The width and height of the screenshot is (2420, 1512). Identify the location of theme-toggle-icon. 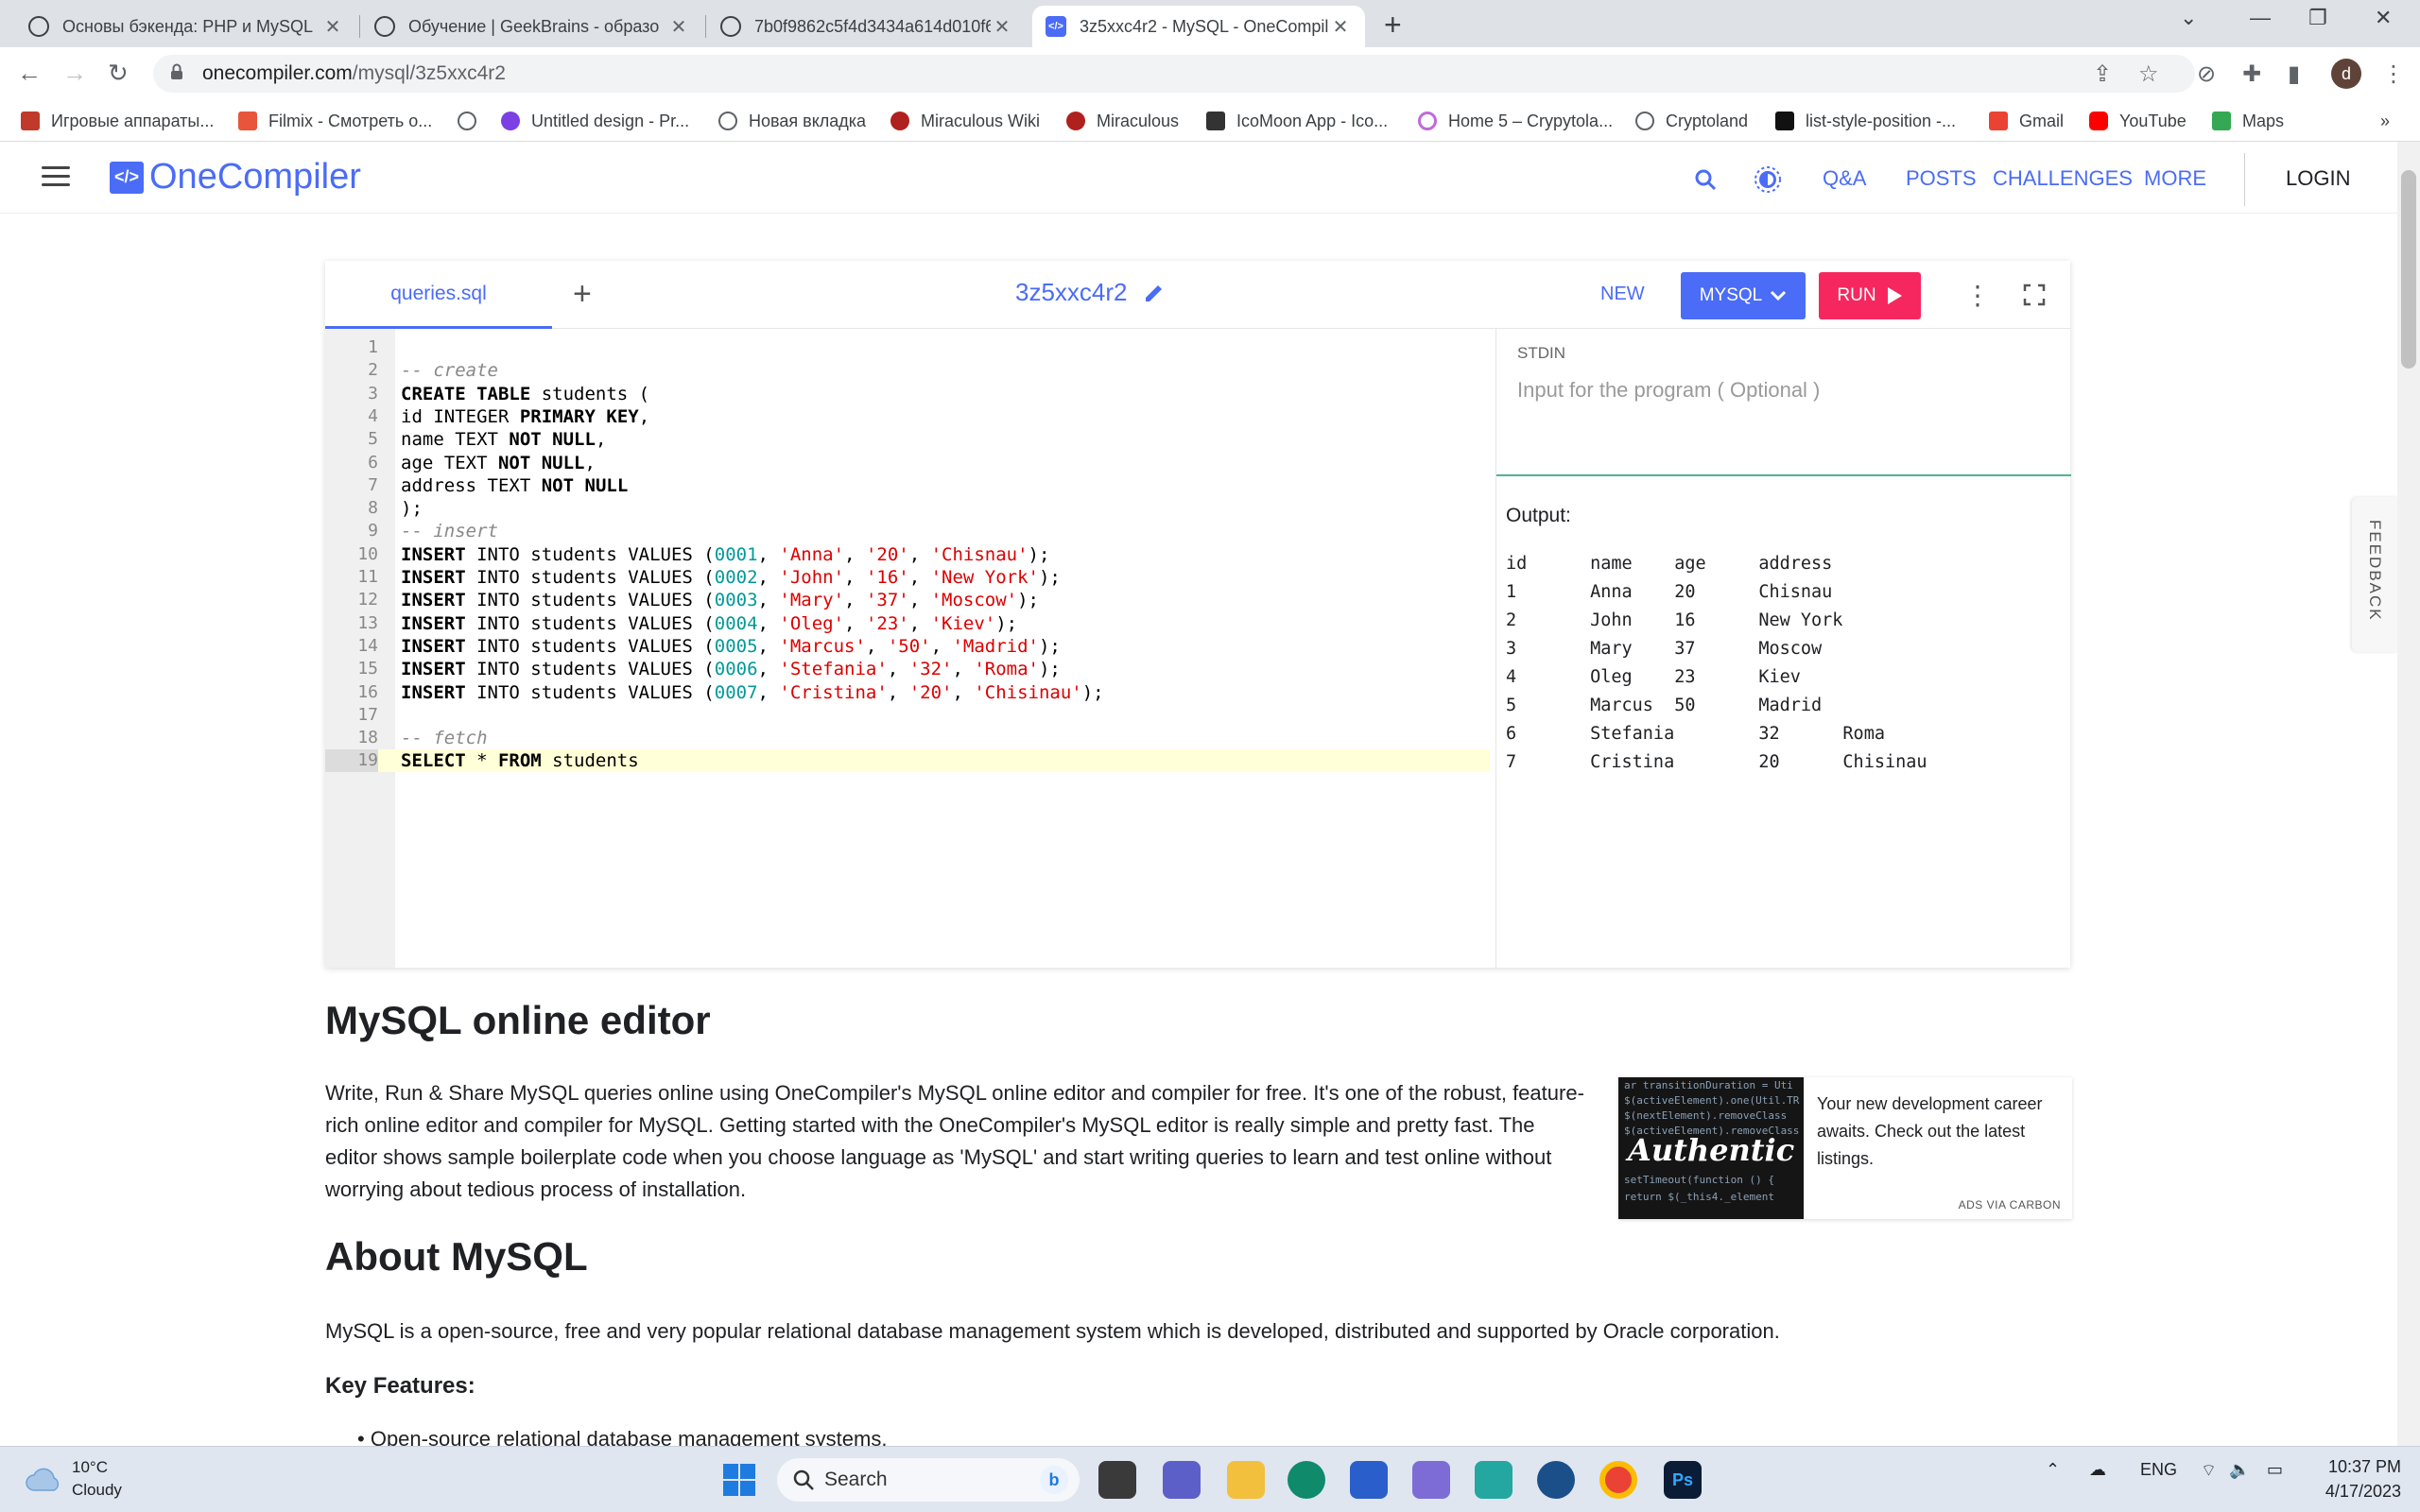
(1767, 179).